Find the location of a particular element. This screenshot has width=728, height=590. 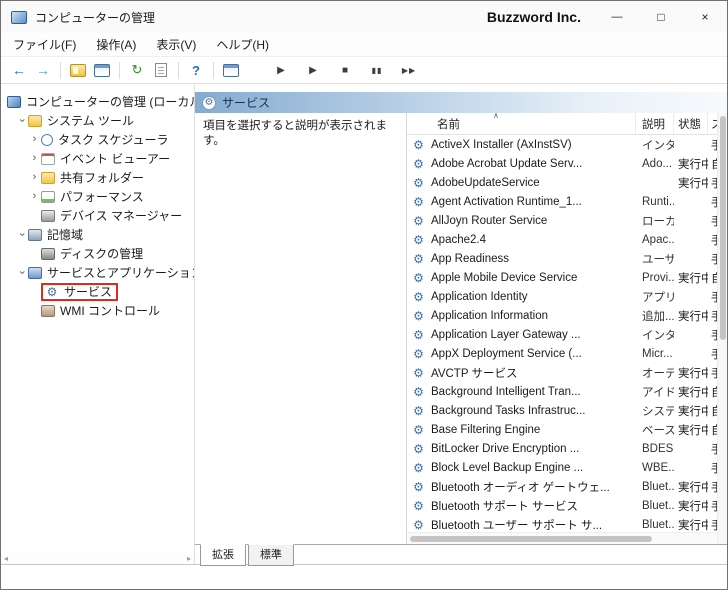

service-startup-type: 自 is located at coordinates (712, 164).